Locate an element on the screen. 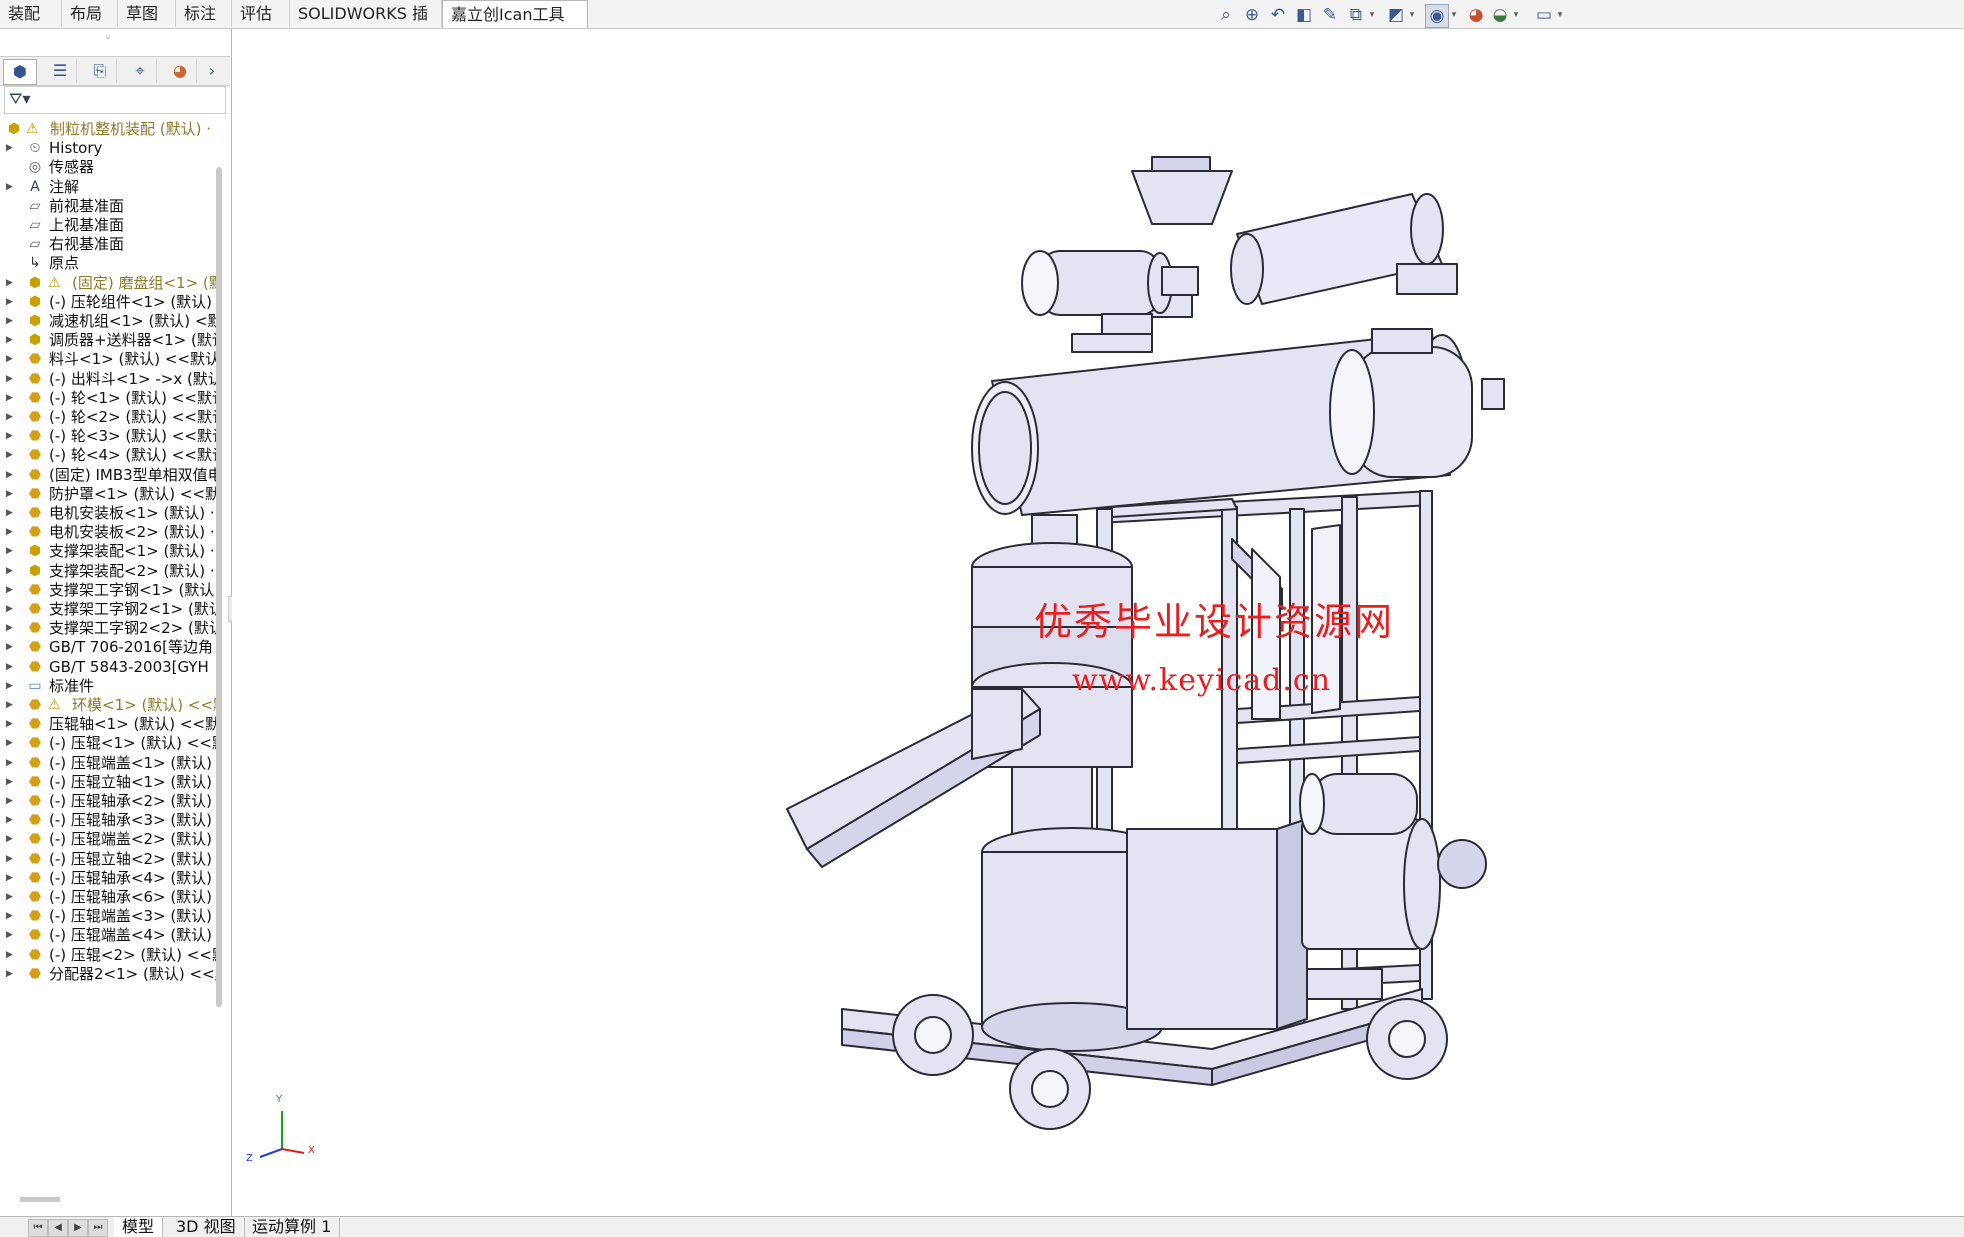 Image resolution: width=1964 pixels, height=1237 pixels. triad-y-label: Y is located at coordinates (279, 1099).